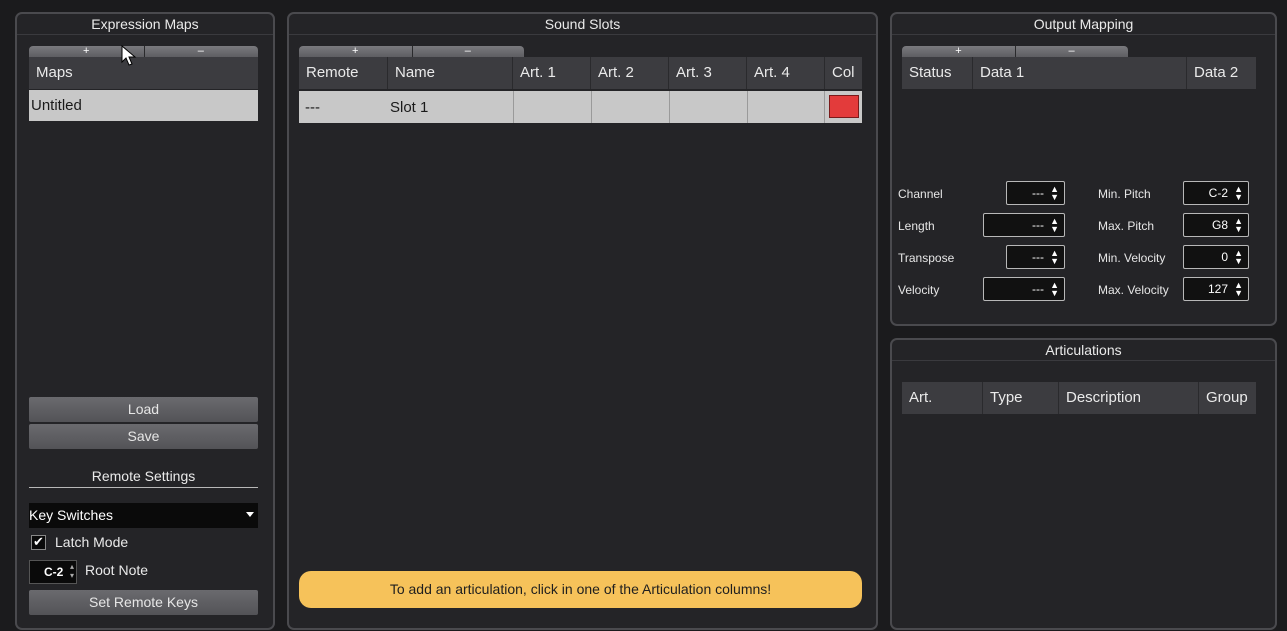  What do you see at coordinates (143, 476) in the screenshot?
I see `remote-settings-title: Remote Settings` at bounding box center [143, 476].